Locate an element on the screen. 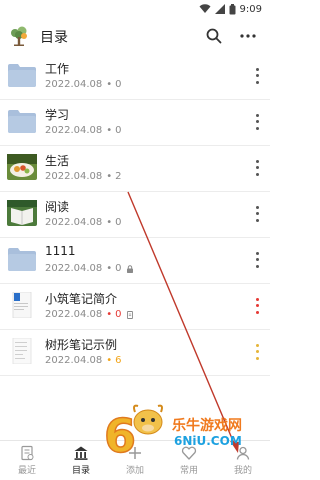  tree-logo-icon is located at coordinates (19, 36).